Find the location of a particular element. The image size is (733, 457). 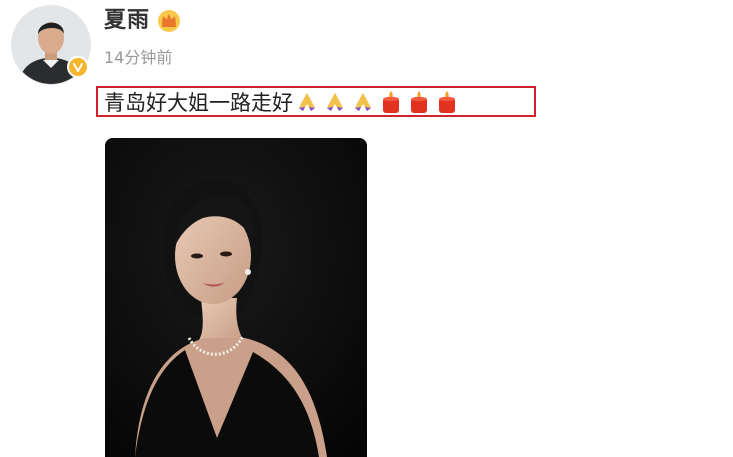

post-text-row: 青岛好大姐一路走好 is located at coordinates (281, 102).